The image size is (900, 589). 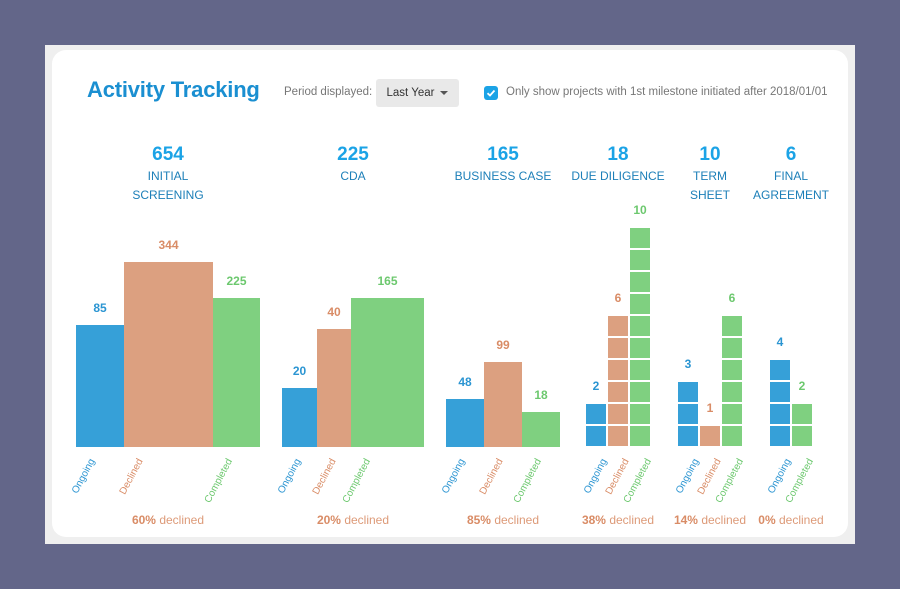 I want to click on period-dropdown: Last Year, so click(x=417, y=93).